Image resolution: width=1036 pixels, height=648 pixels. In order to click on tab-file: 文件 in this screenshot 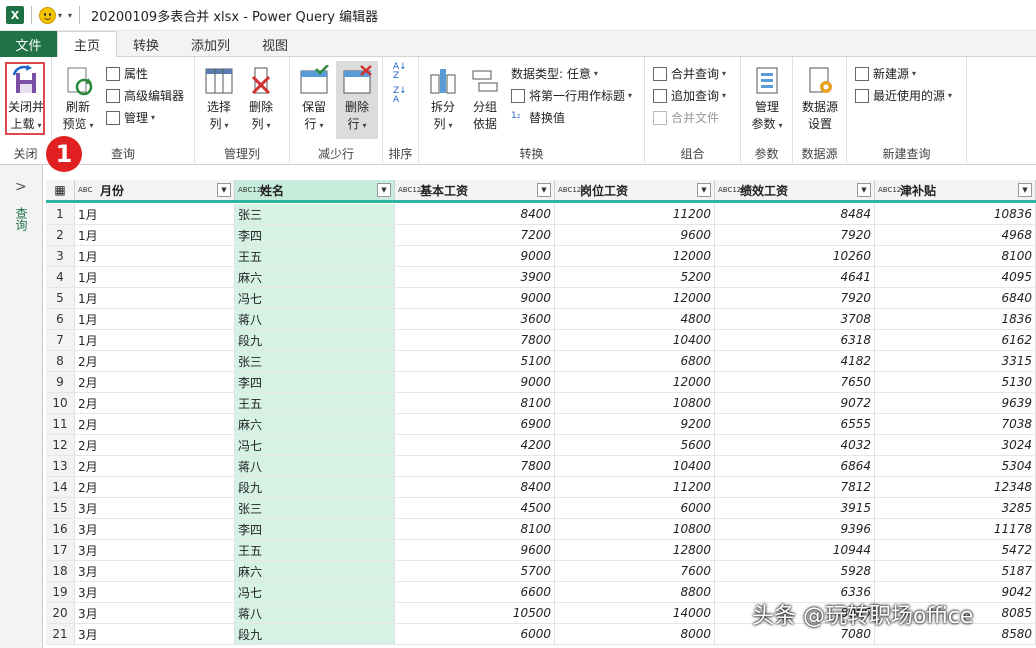, I will do `click(28, 44)`.